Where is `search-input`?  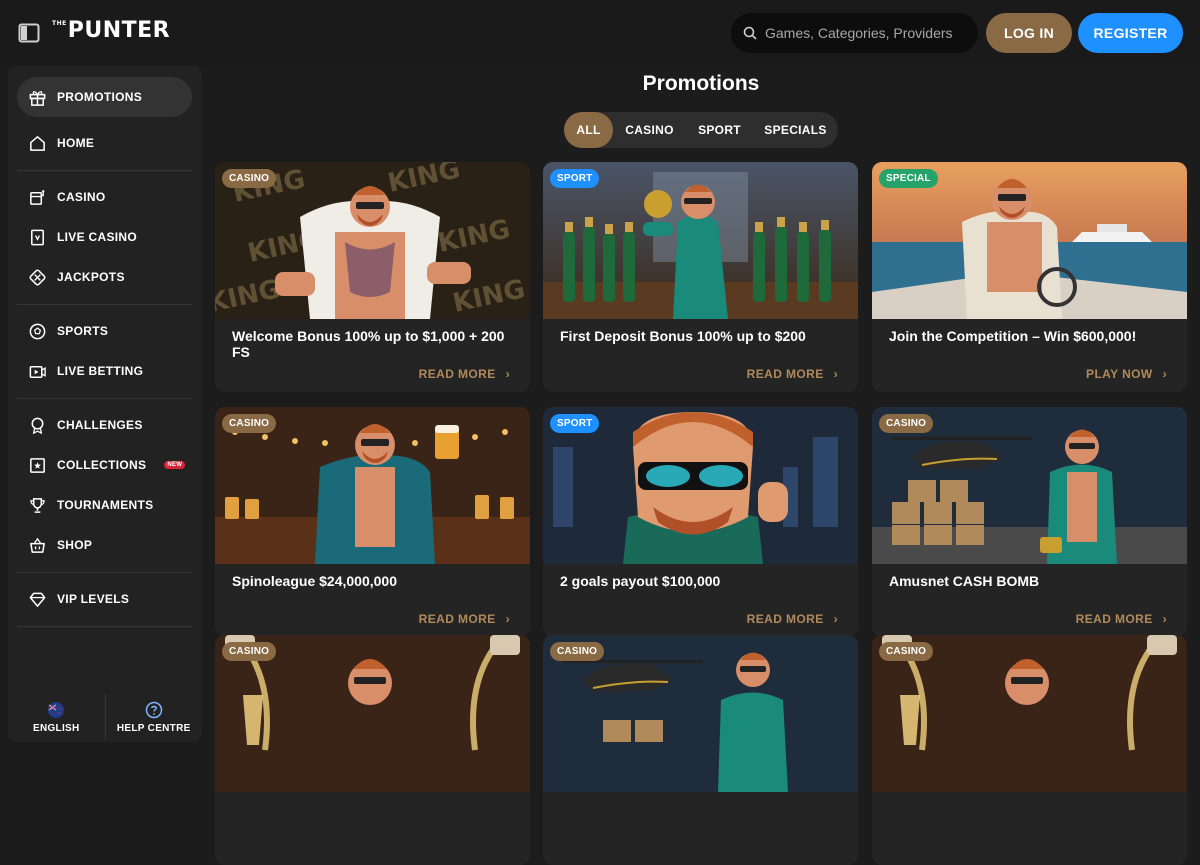 search-input is located at coordinates (865, 33).